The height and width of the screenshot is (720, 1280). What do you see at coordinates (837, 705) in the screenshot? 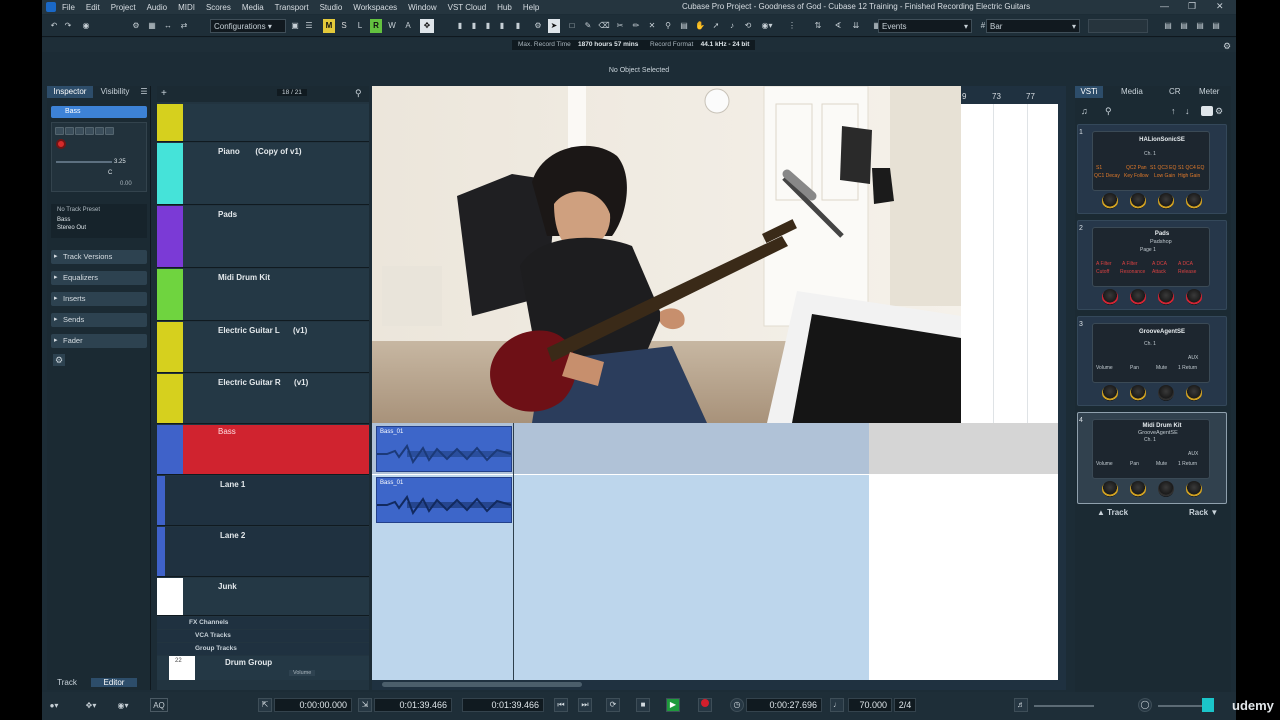
I see `metronome-icon: ♩` at bounding box center [837, 705].